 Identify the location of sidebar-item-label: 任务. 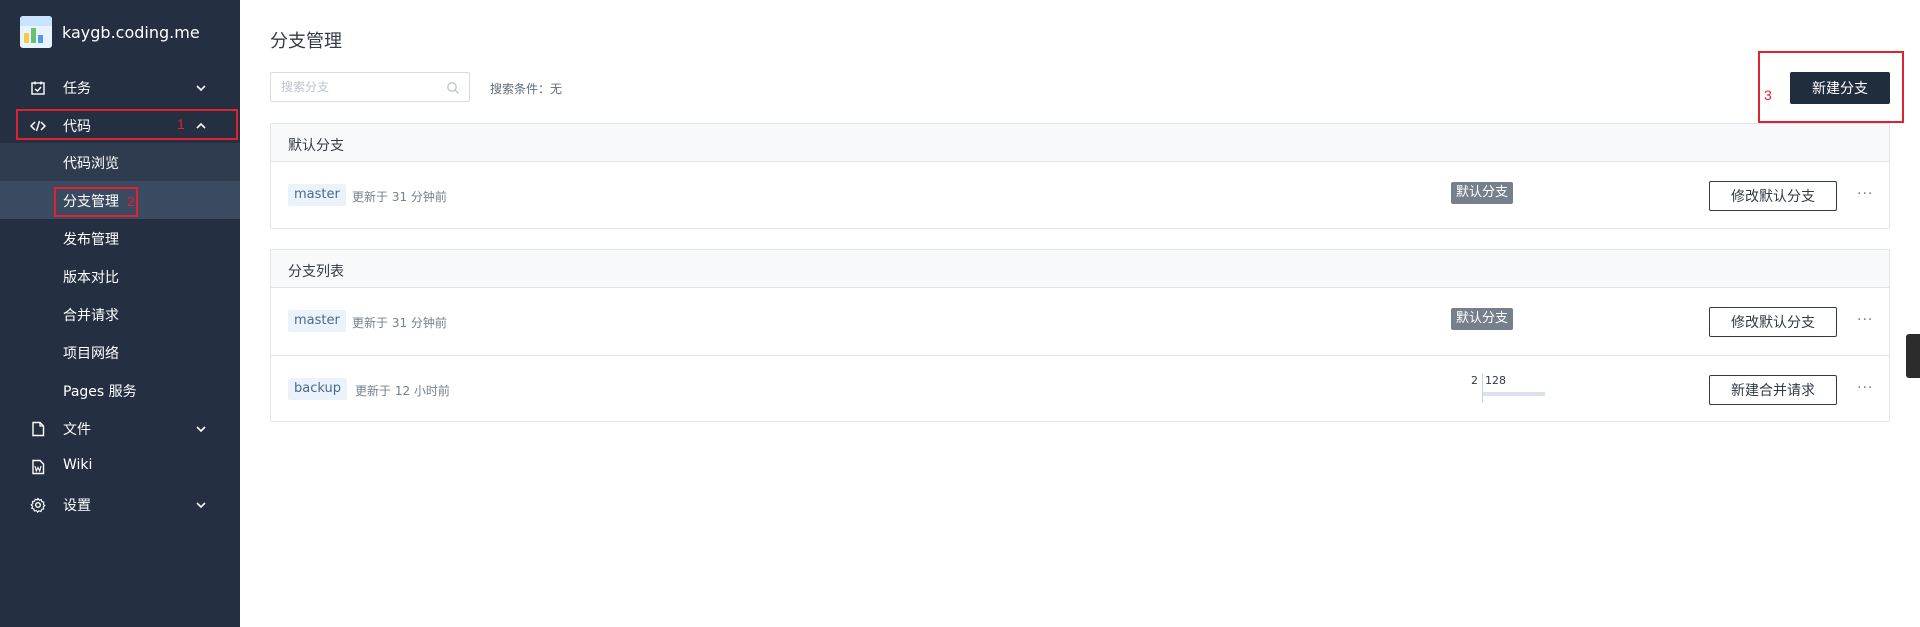
(77, 89).